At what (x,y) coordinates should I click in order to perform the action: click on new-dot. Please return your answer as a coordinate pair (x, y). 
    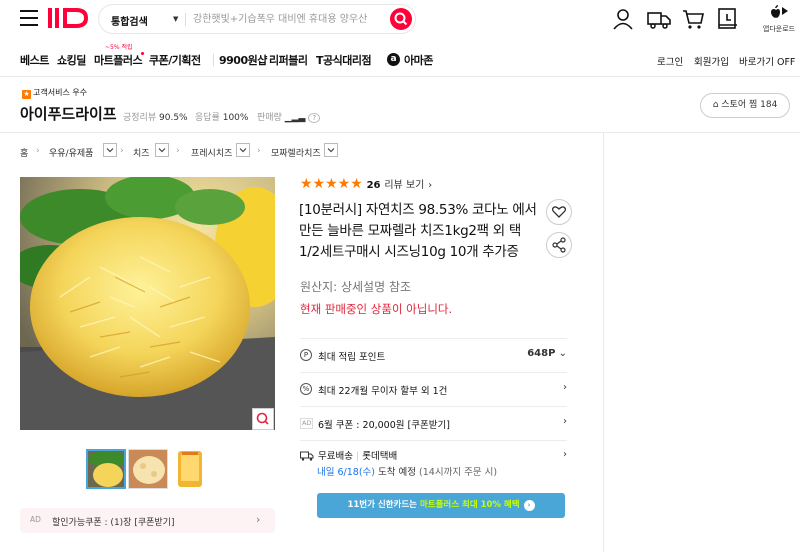
    Looking at the image, I should click on (142, 53).